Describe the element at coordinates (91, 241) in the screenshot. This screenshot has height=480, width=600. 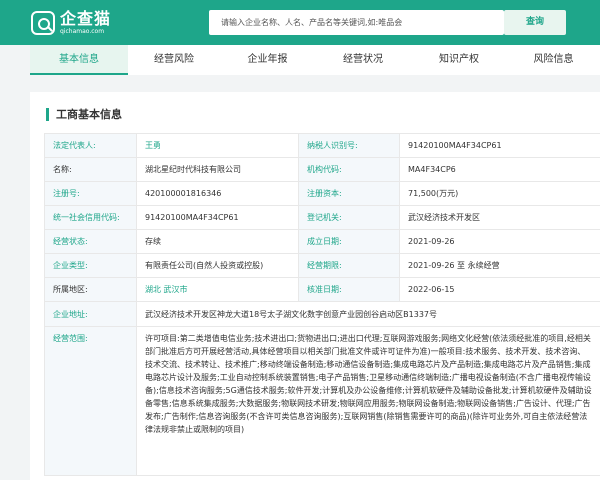
I see `row-label: 经营状态:` at that location.